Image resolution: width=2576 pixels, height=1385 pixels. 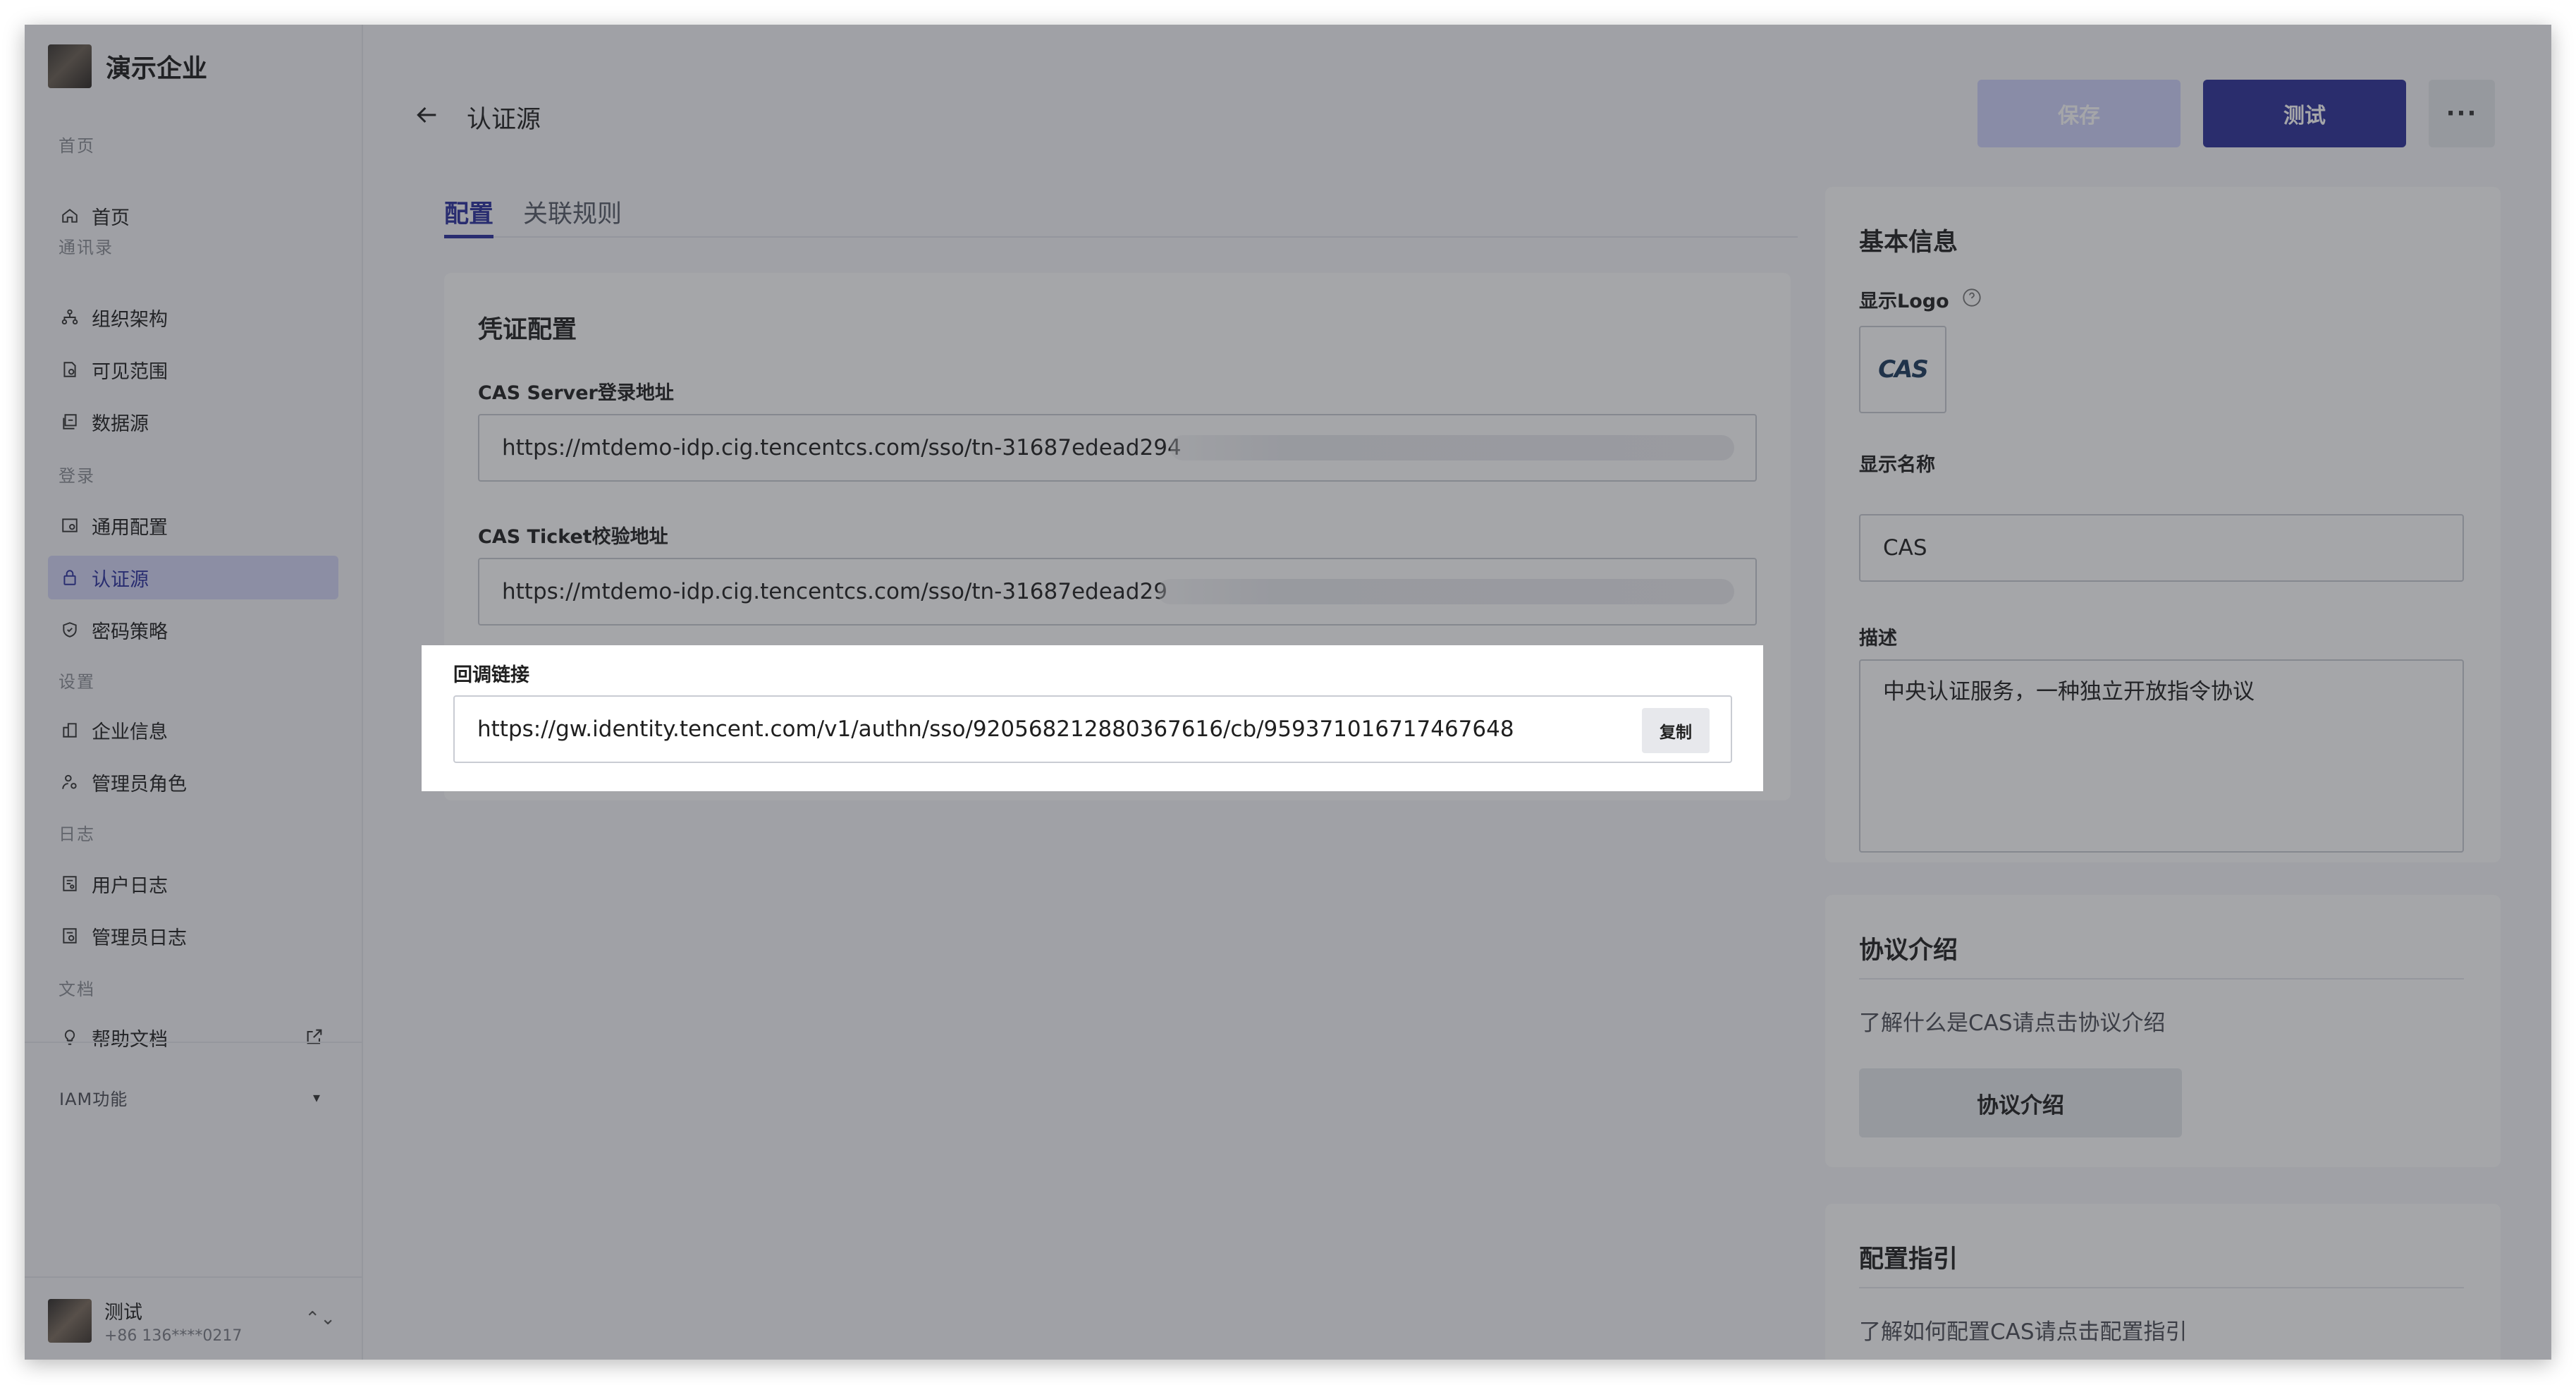 What do you see at coordinates (316, 1097) in the screenshot?
I see `caret-down-icon: ▾` at bounding box center [316, 1097].